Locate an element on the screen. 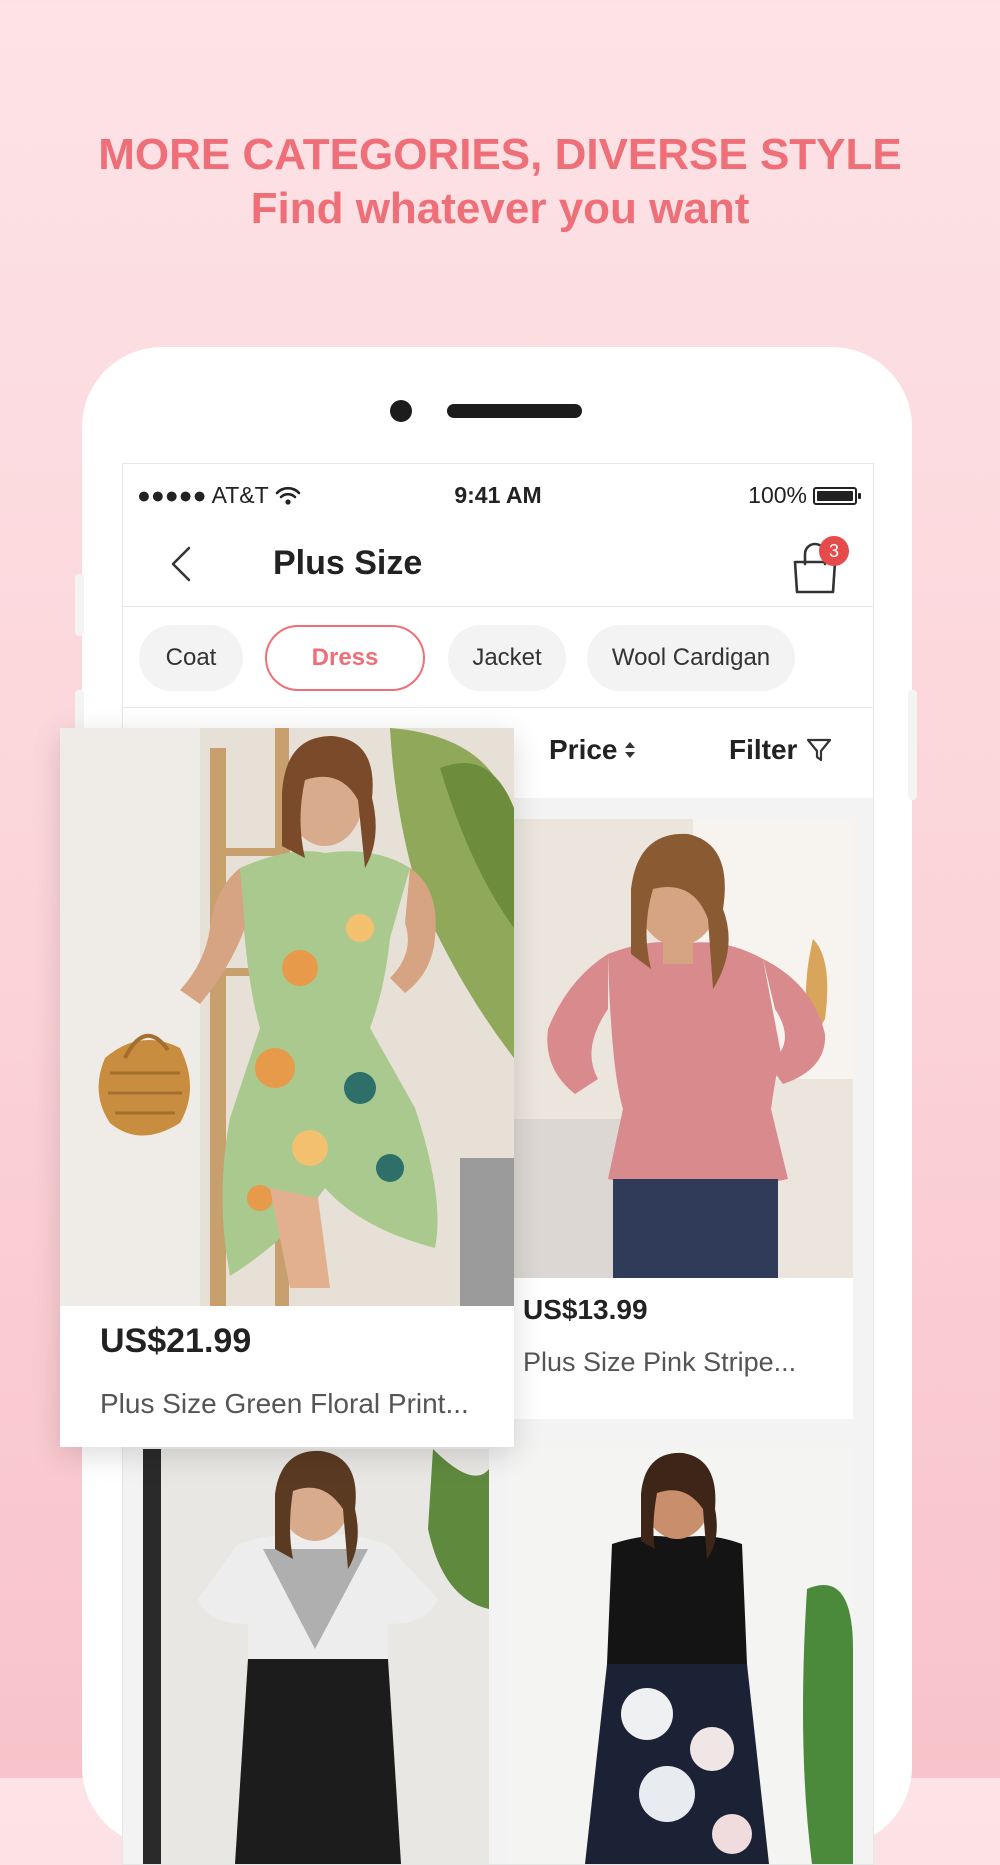  sort-arrows-icon is located at coordinates (629, 750).